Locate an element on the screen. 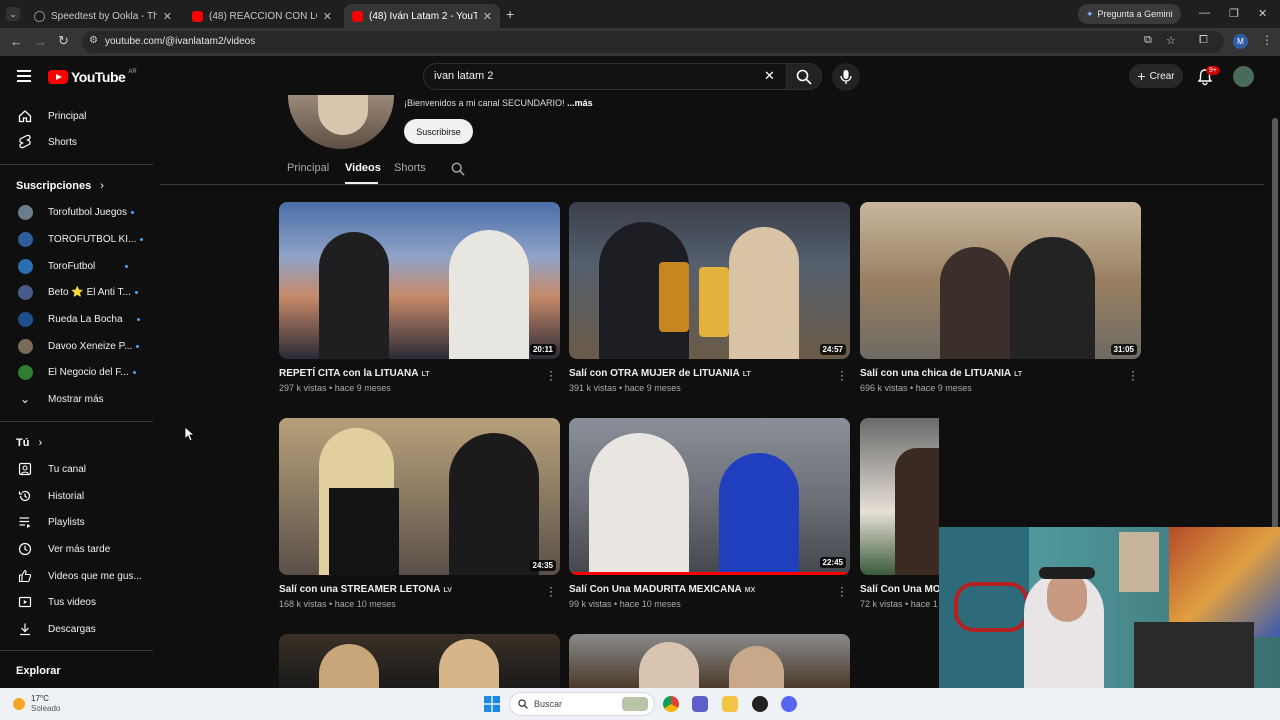 The width and height of the screenshot is (1280, 720). file-explorer-icon is located at coordinates (730, 704).